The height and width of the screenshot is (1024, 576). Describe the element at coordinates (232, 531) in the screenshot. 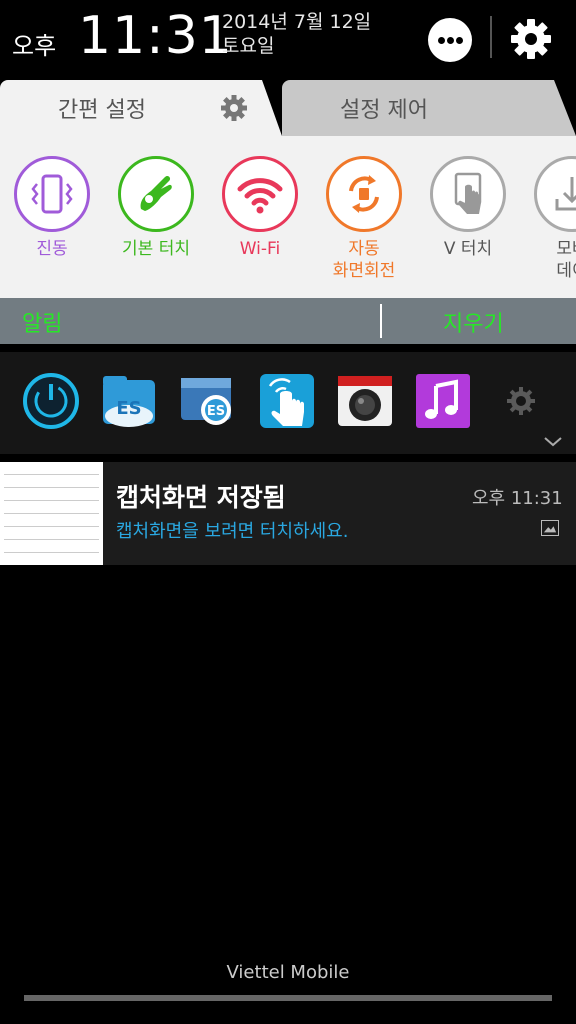

I see `notification-subtitle: 캡처화면을 보려면 터치하세요.` at that location.